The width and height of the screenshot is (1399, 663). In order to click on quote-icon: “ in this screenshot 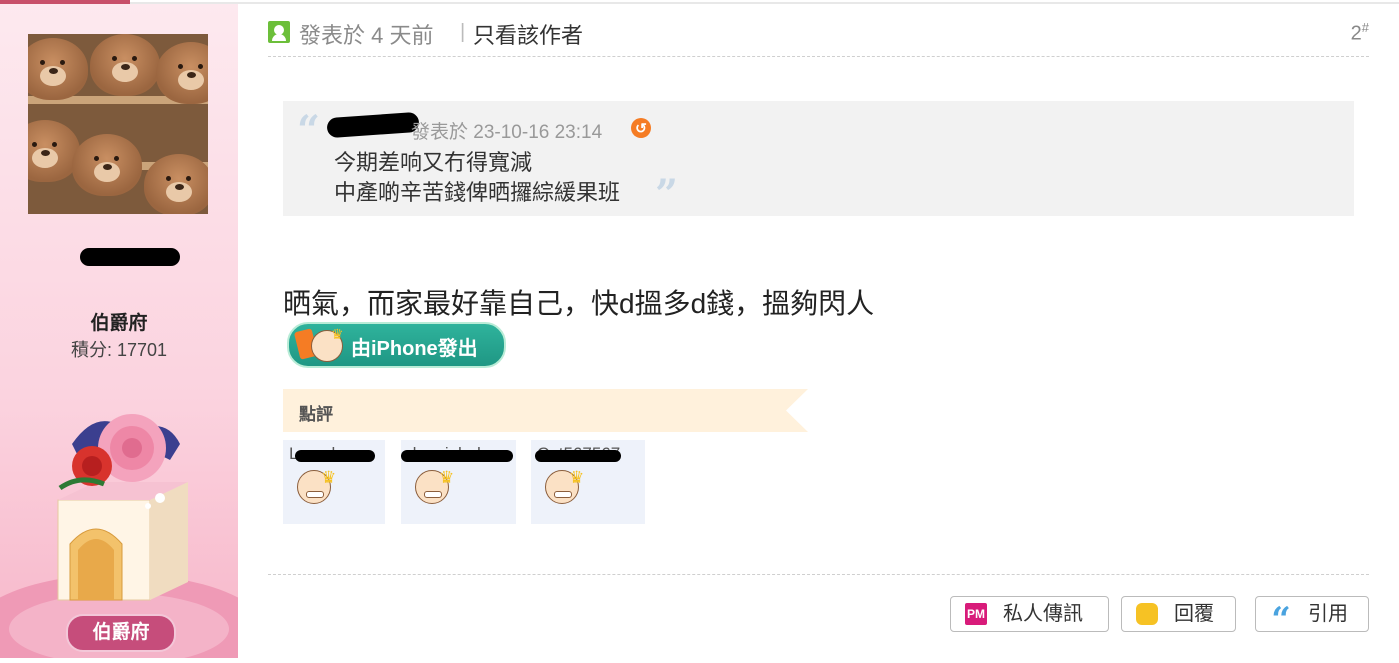, I will do `click(1281, 620)`.